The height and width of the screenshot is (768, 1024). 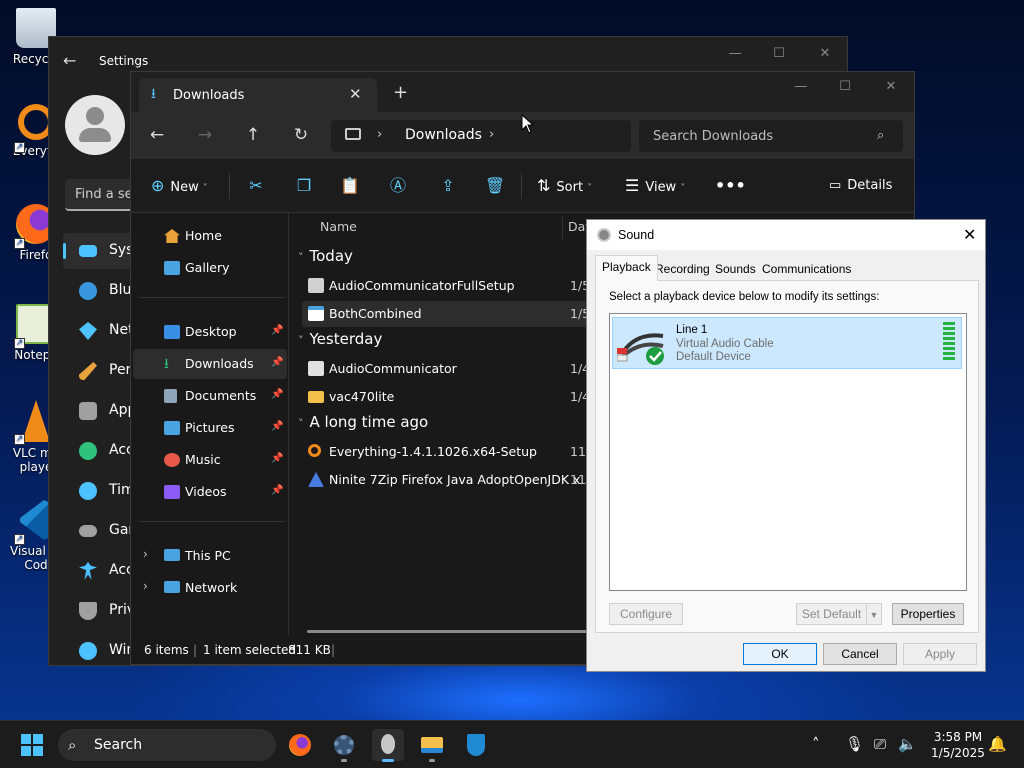 I want to click on rename-icon: Ⓐ, so click(x=398, y=186).